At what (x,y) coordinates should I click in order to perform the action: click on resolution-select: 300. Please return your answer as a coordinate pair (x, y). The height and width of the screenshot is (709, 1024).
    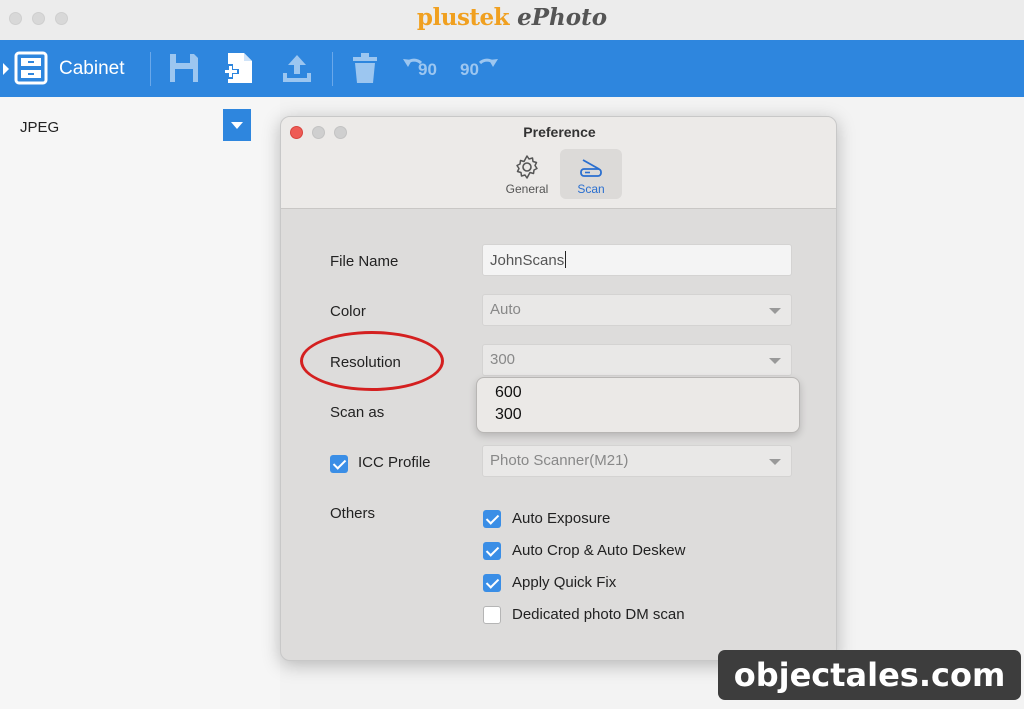
    Looking at the image, I should click on (637, 360).